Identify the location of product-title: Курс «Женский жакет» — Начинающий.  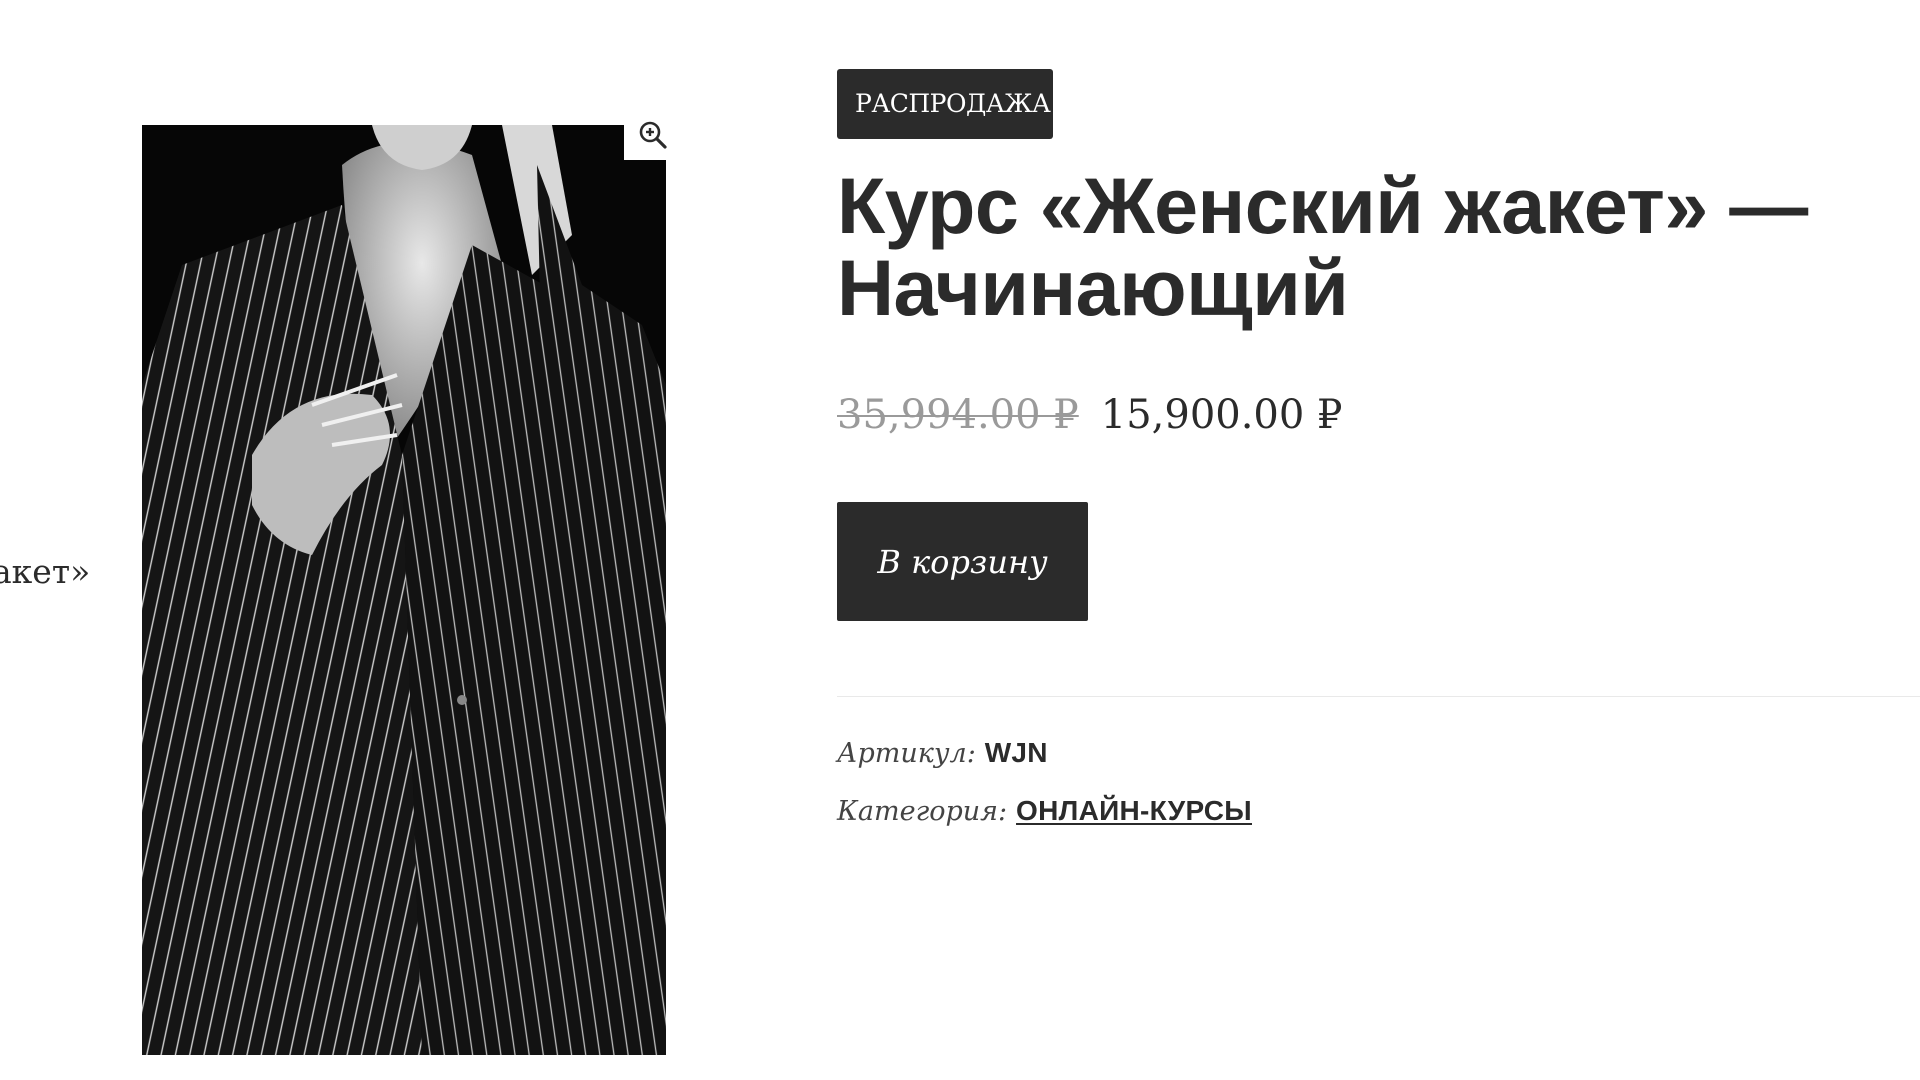
(1322, 246).